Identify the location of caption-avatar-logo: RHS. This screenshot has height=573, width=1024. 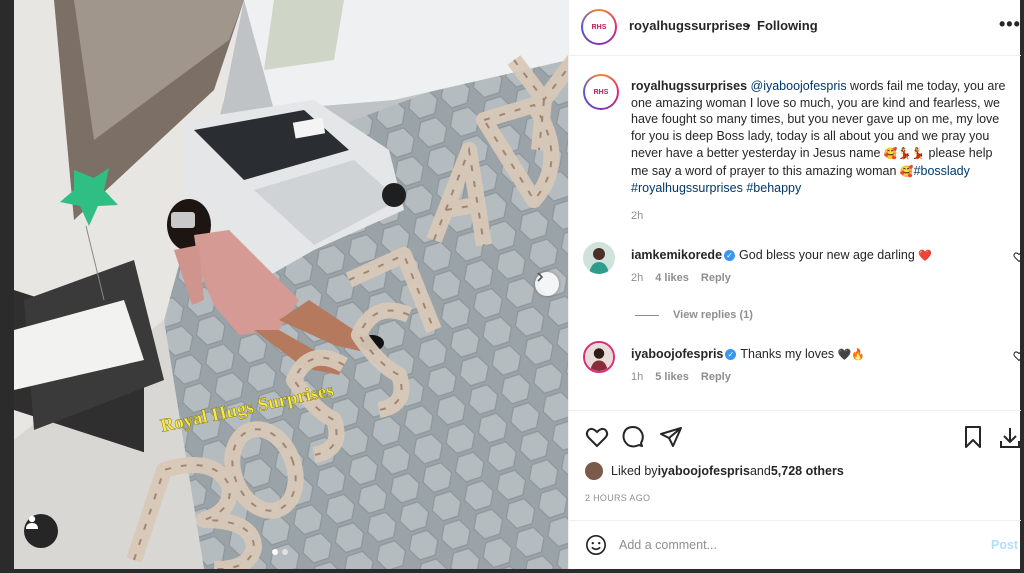
(601, 92).